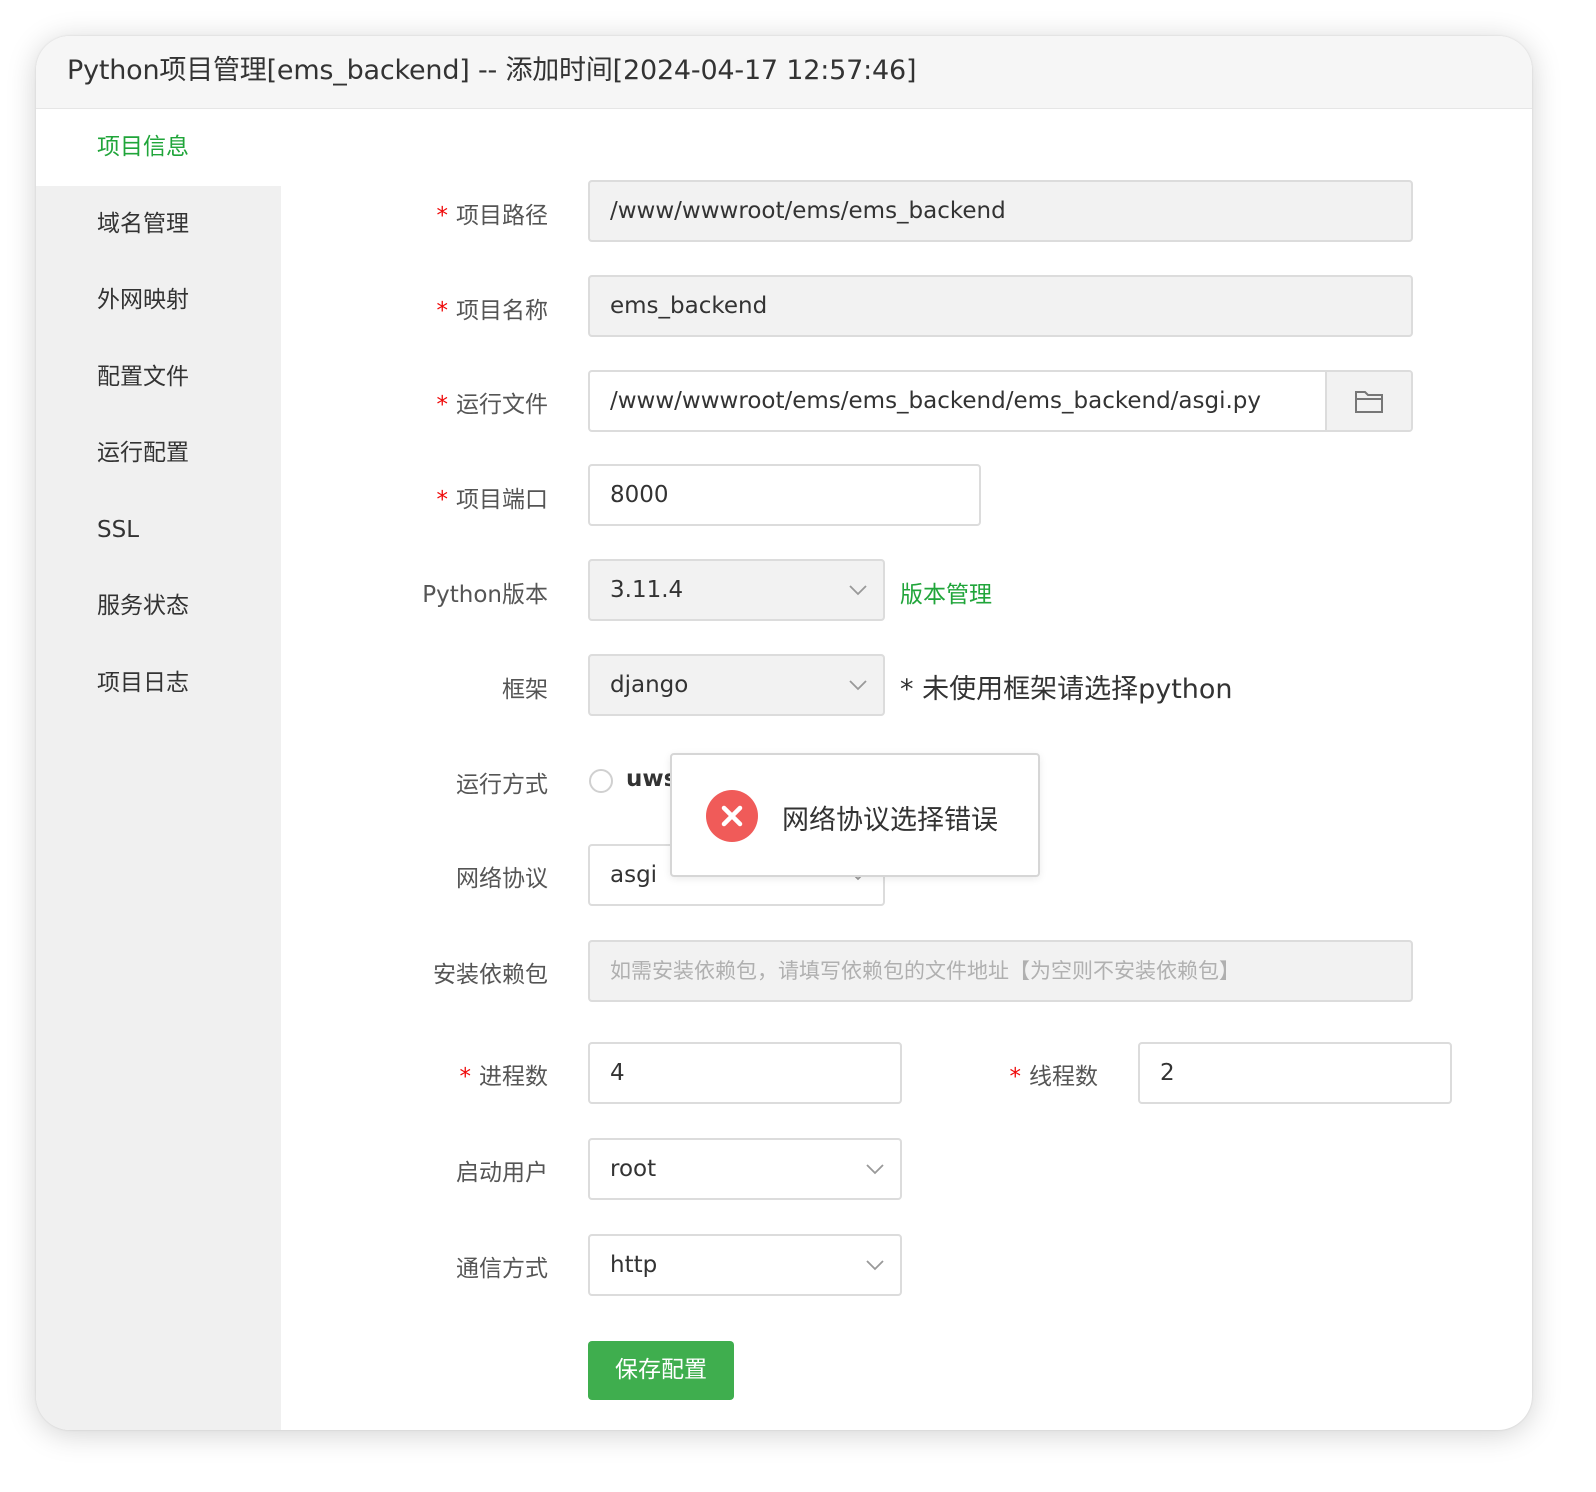 The height and width of the screenshot is (1492, 1596). Describe the element at coordinates (492, 311) in the screenshot. I see `project-name-label: * 项目名称` at that location.